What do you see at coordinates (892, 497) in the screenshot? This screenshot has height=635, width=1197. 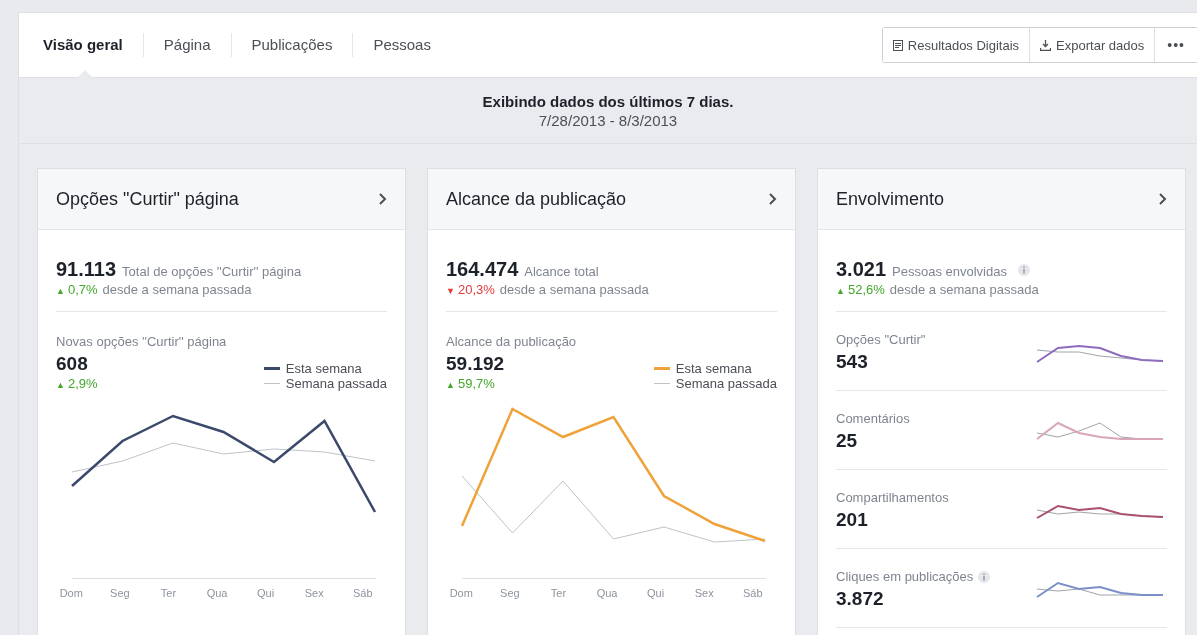 I see `metric-label: Compartilhamentos` at bounding box center [892, 497].